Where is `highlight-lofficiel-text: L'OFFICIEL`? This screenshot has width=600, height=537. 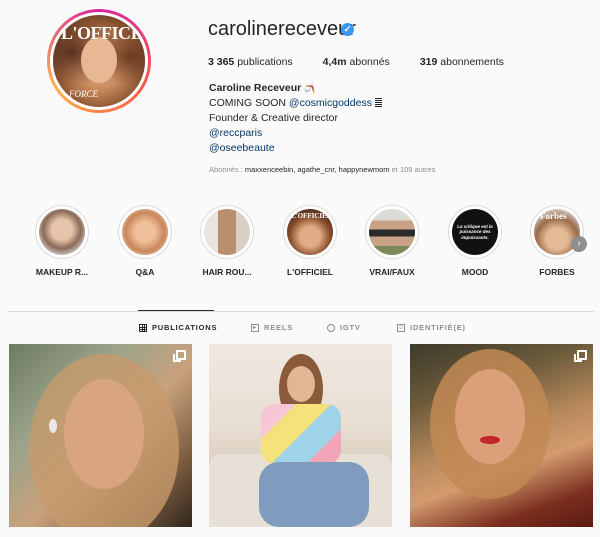
highlight-lofficiel-text: L'OFFICIEL is located at coordinates (311, 216).